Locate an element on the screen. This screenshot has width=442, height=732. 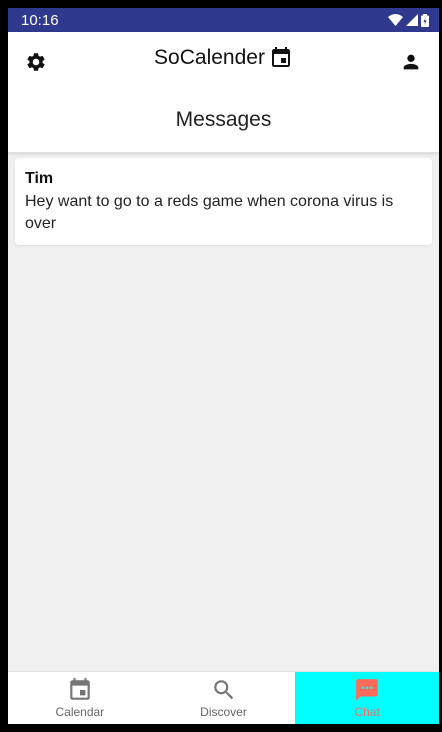
calendar-event-icon is located at coordinates (280, 57).